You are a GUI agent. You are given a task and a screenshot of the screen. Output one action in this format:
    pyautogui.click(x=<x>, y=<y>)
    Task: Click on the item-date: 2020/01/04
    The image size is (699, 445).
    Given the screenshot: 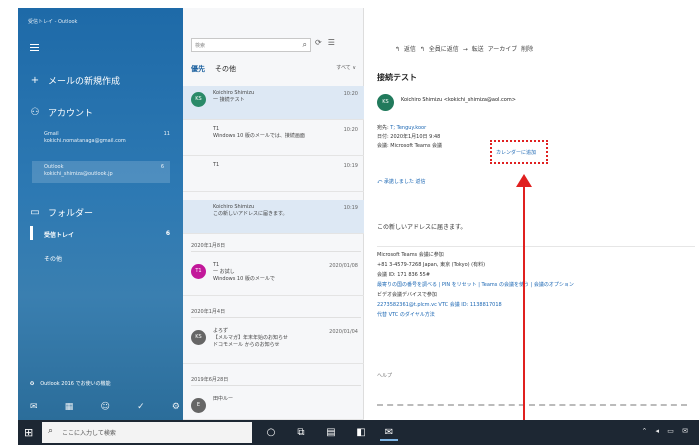 What is the action you would take?
    pyautogui.click(x=343, y=332)
    